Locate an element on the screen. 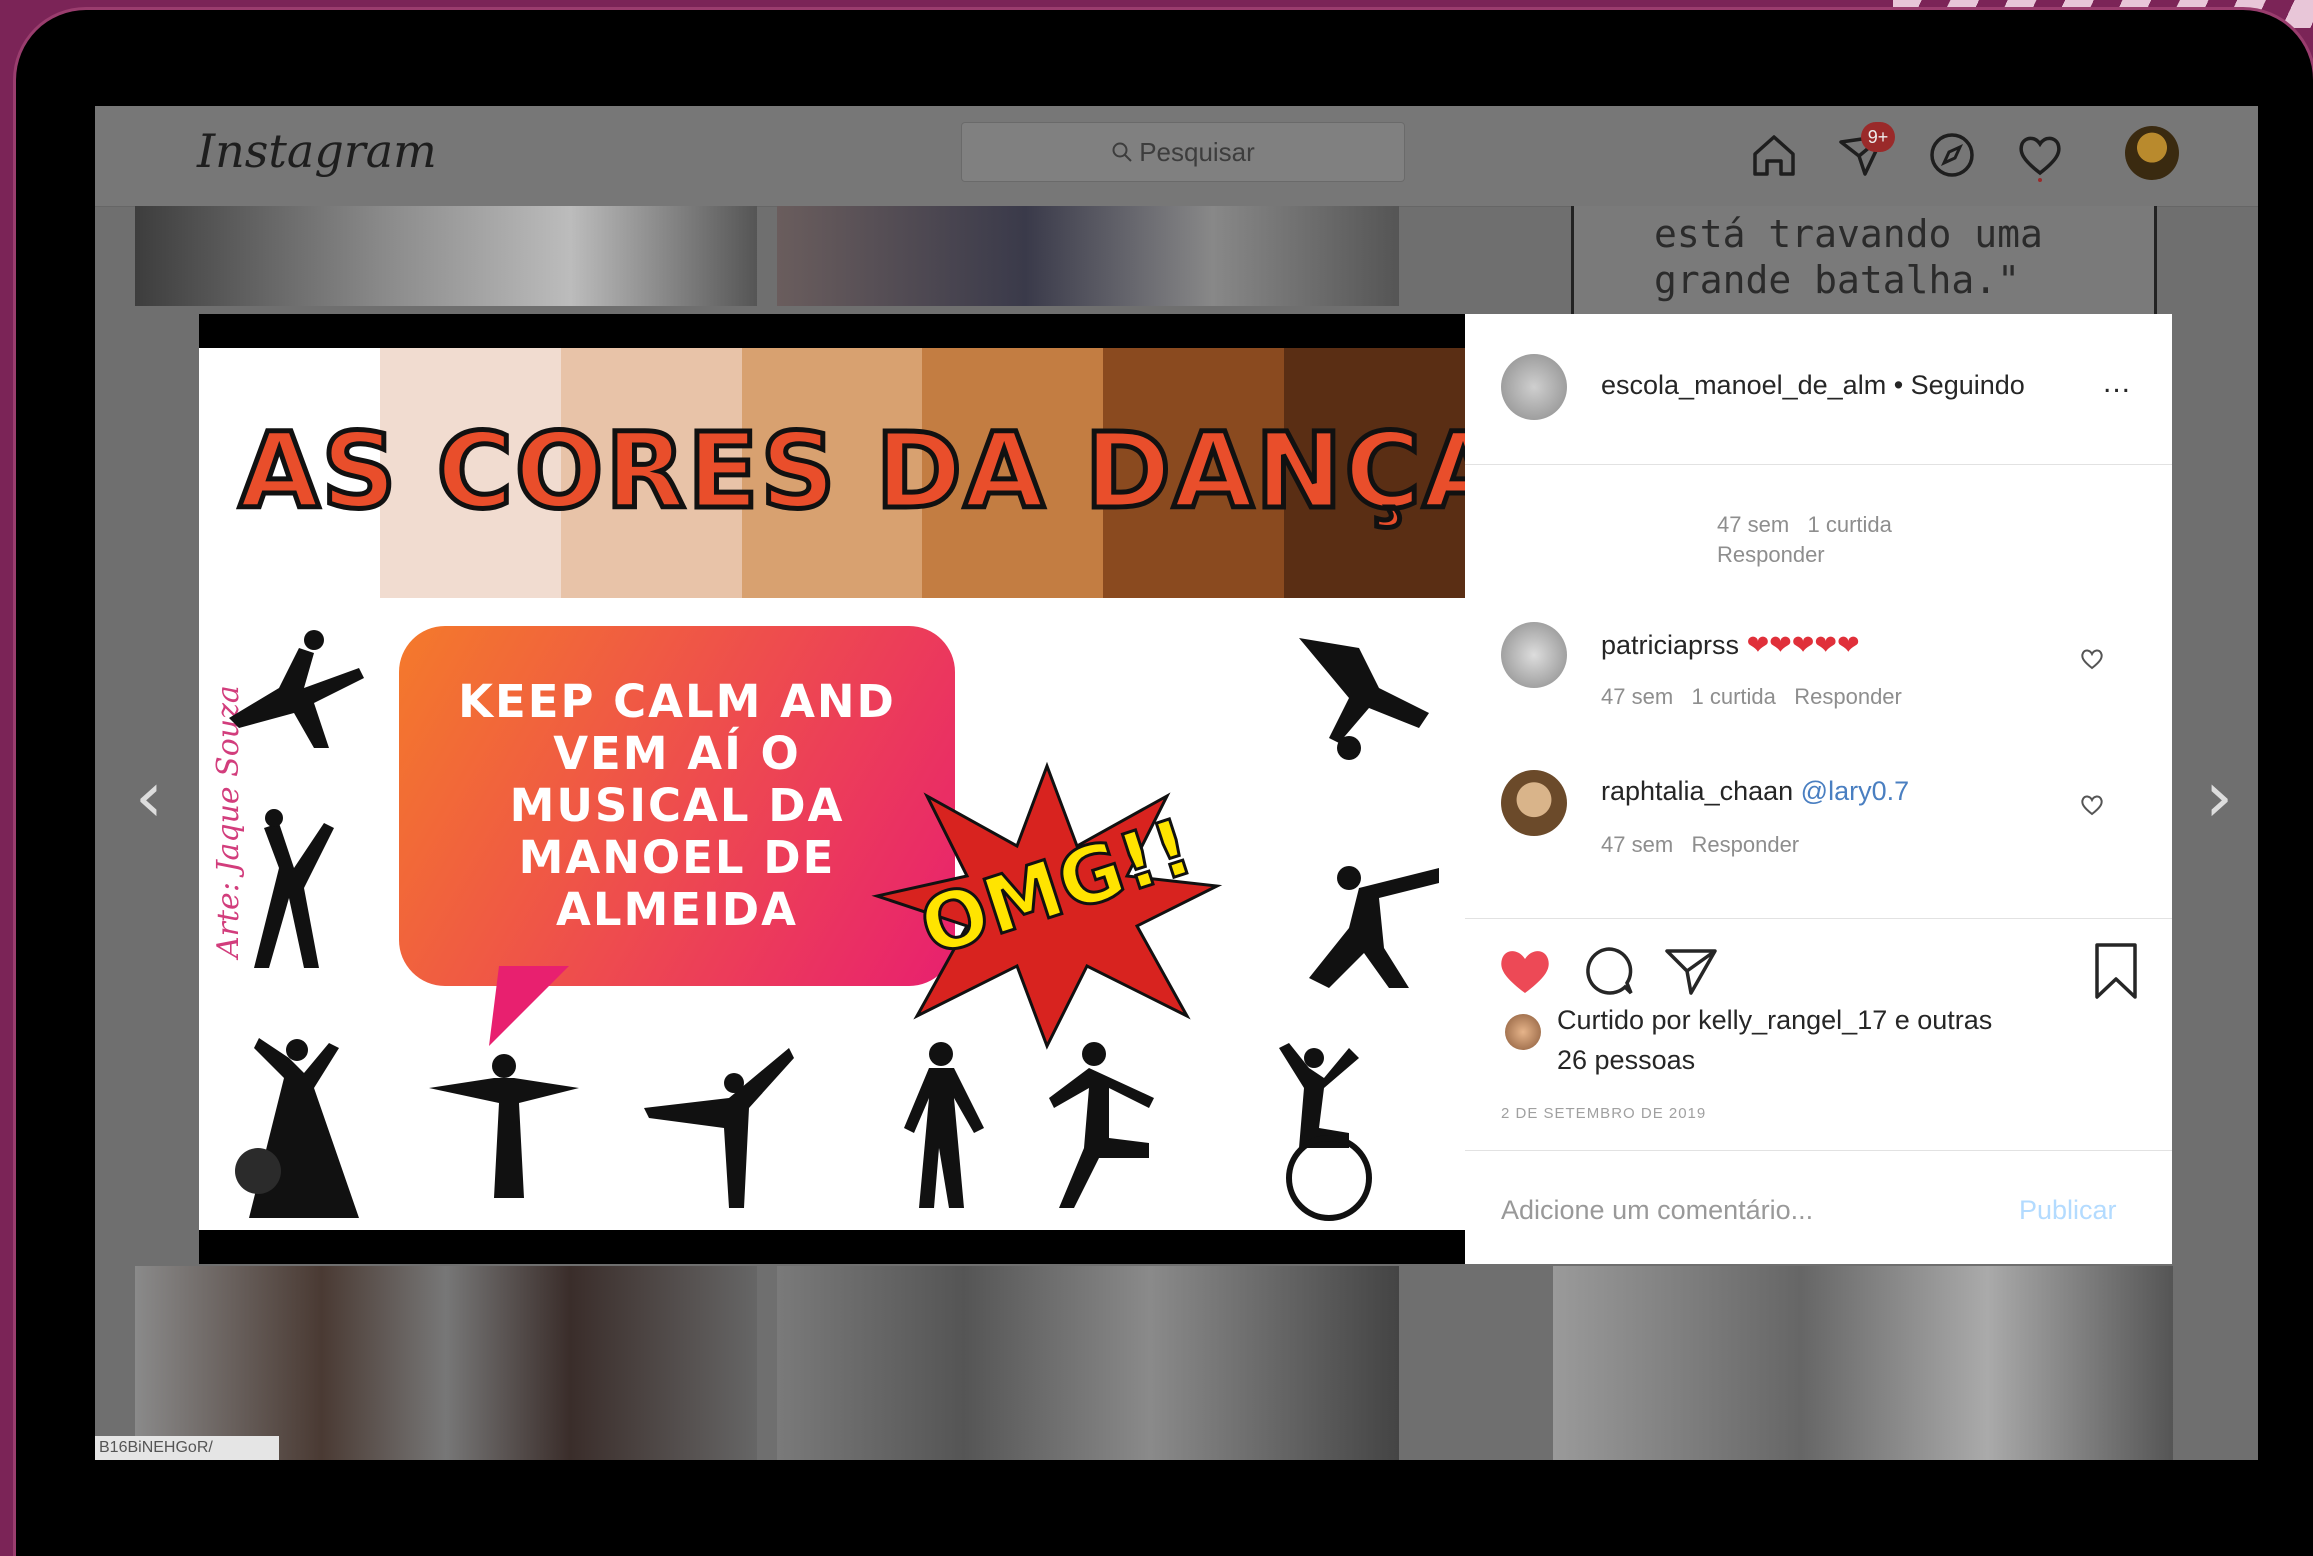 The image size is (2313, 1556). breakdancer-silhouette is located at coordinates (1364, 699).